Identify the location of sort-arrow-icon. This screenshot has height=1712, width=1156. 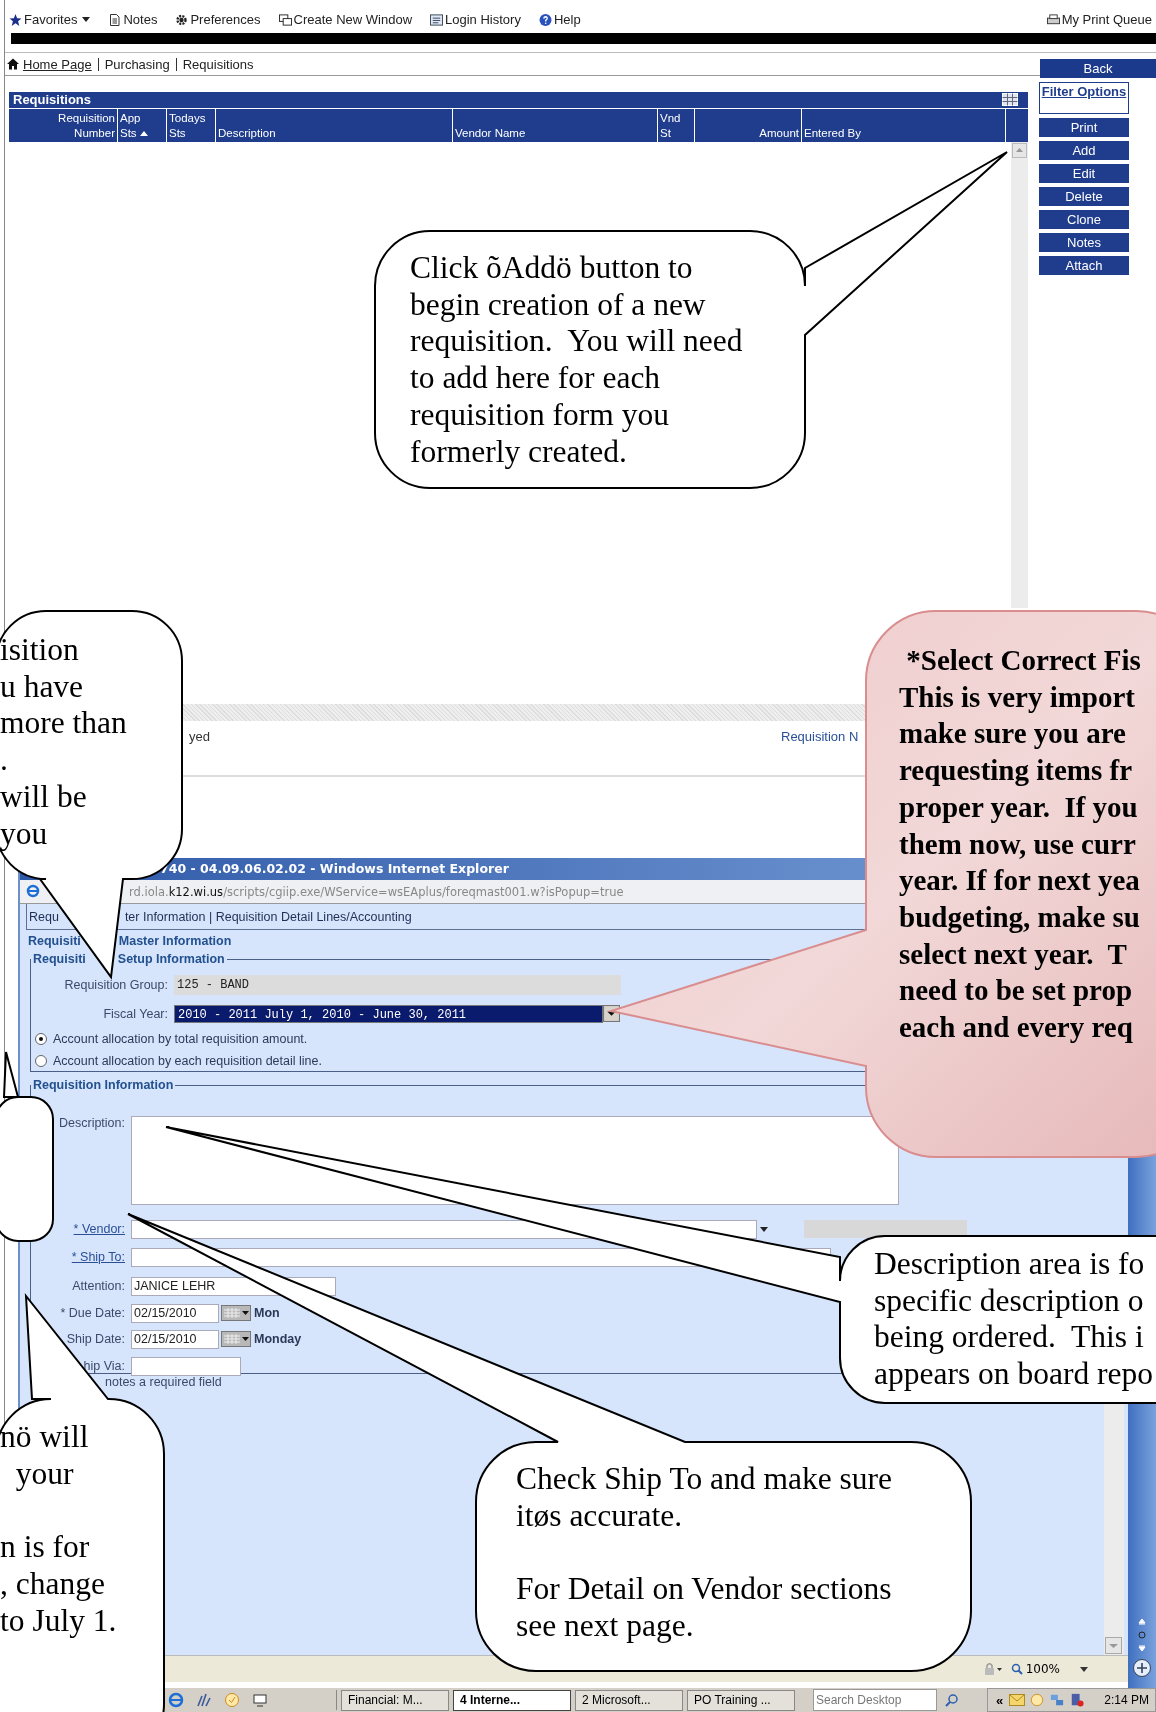
(143, 133).